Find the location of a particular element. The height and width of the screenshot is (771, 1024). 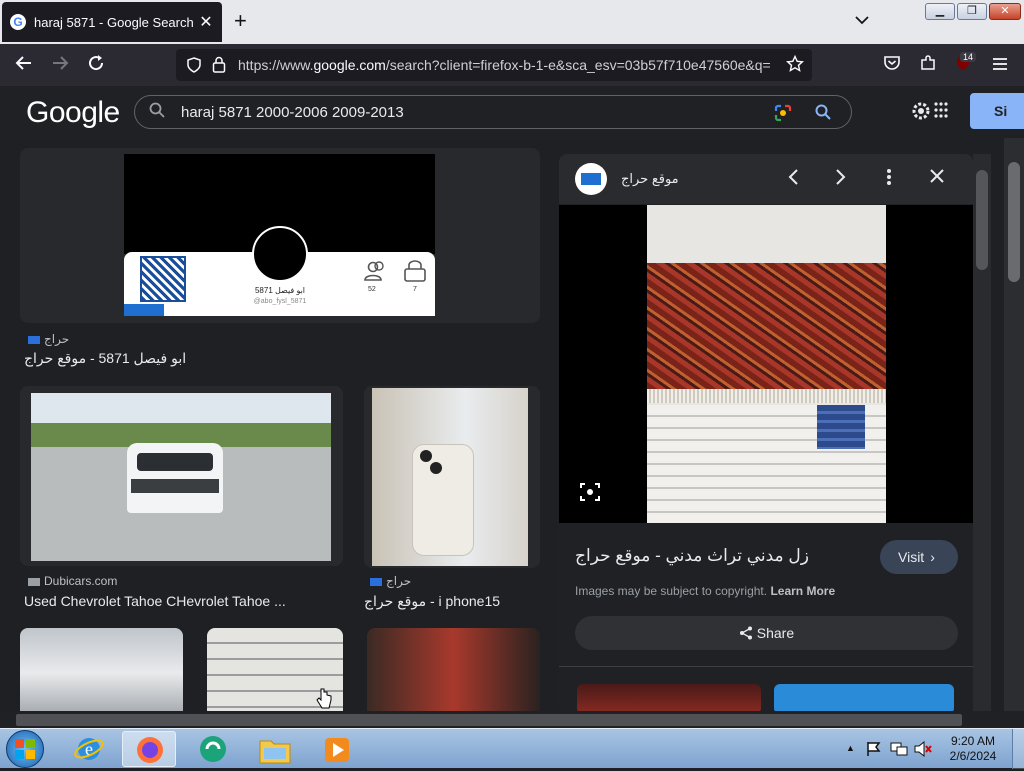

profile-handle: @abo_fysl_5871 is located at coordinates (280, 301).